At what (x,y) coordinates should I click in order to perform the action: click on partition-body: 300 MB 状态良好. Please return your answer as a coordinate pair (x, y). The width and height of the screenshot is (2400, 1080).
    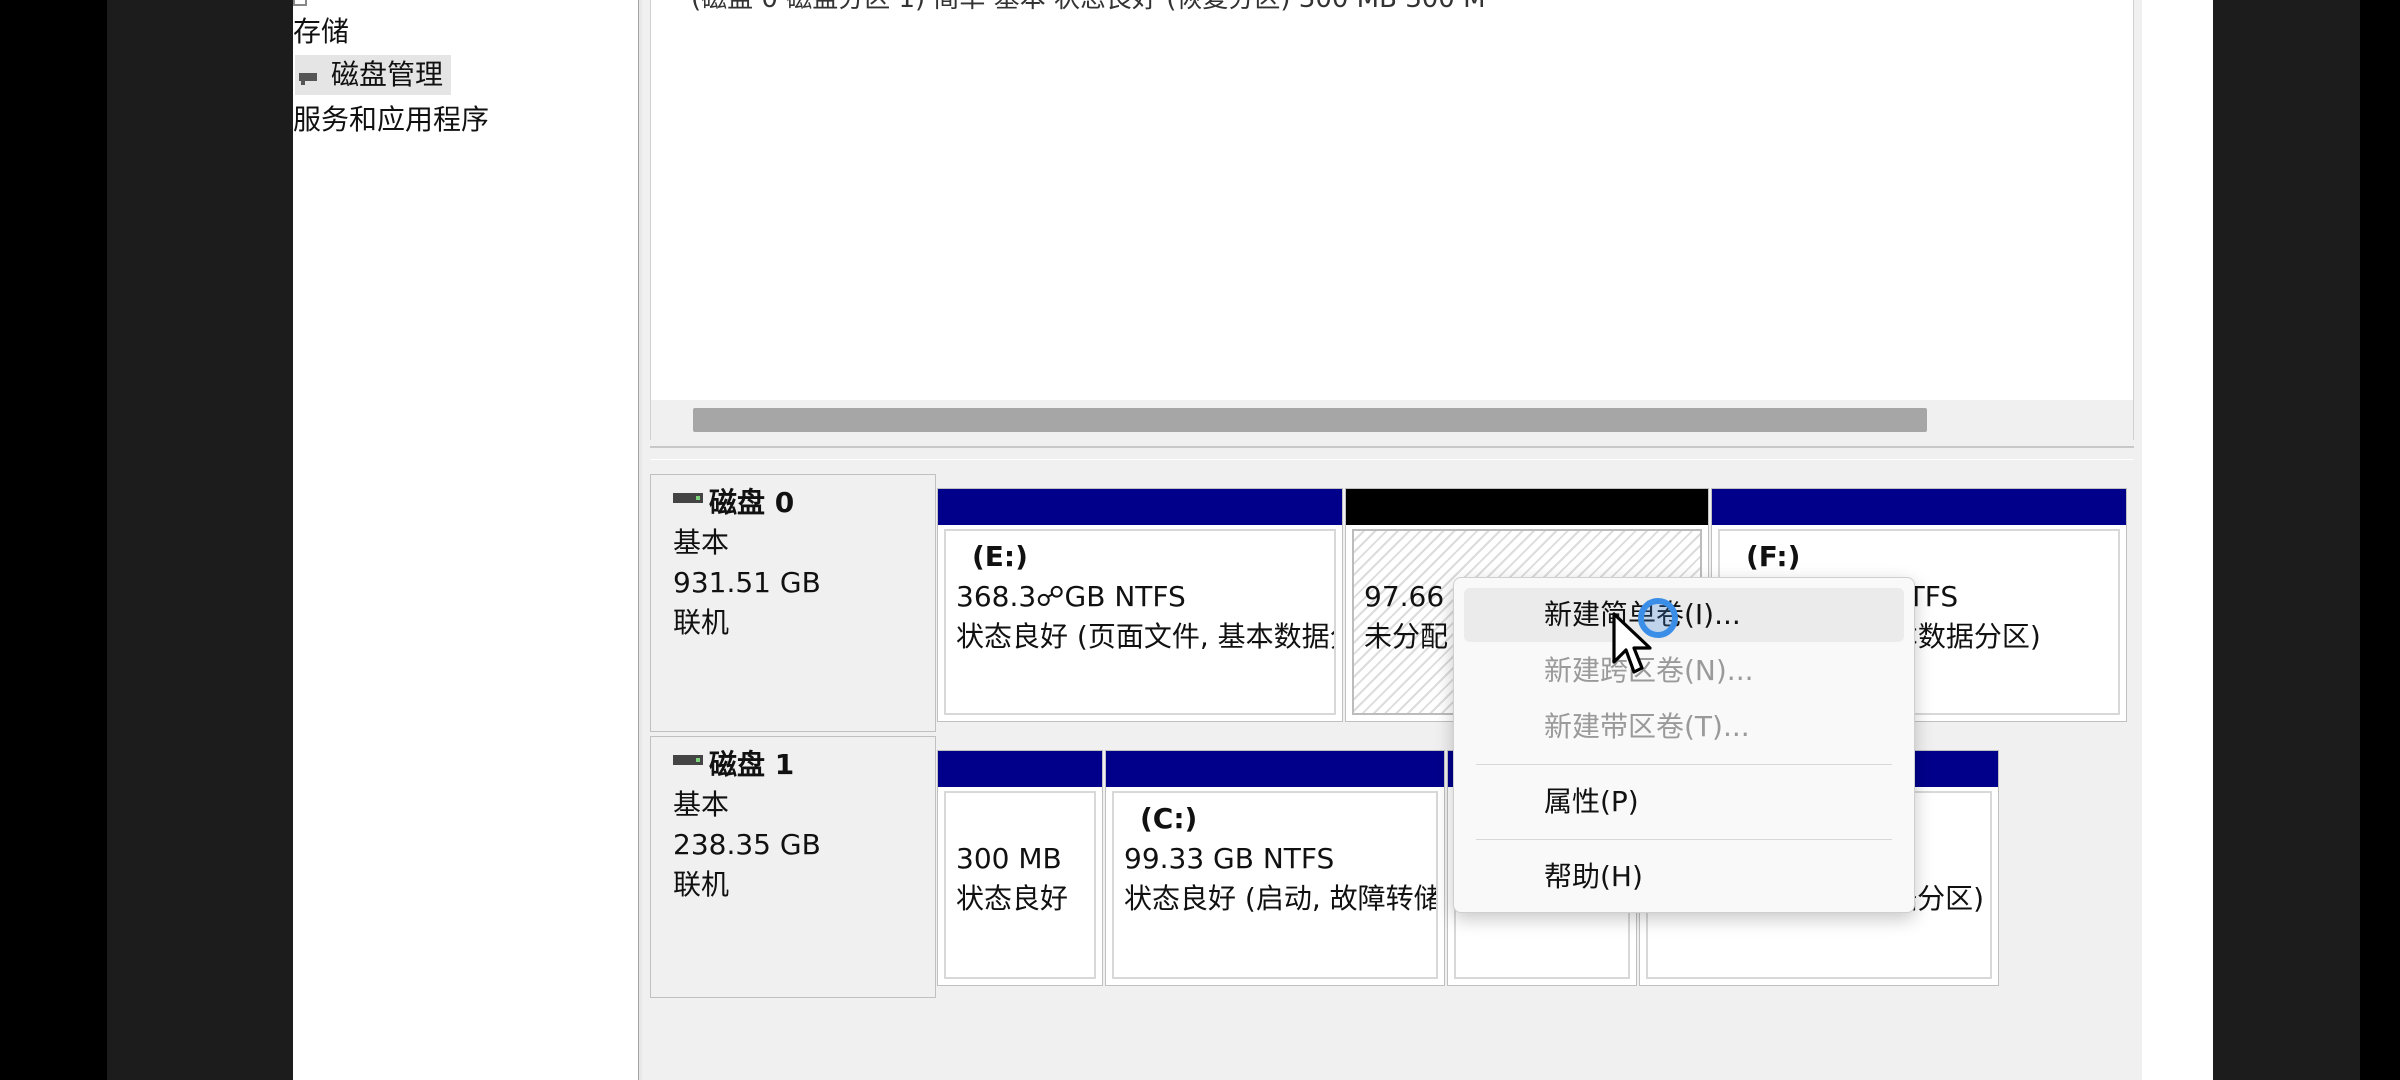
    Looking at the image, I should click on (1020, 885).